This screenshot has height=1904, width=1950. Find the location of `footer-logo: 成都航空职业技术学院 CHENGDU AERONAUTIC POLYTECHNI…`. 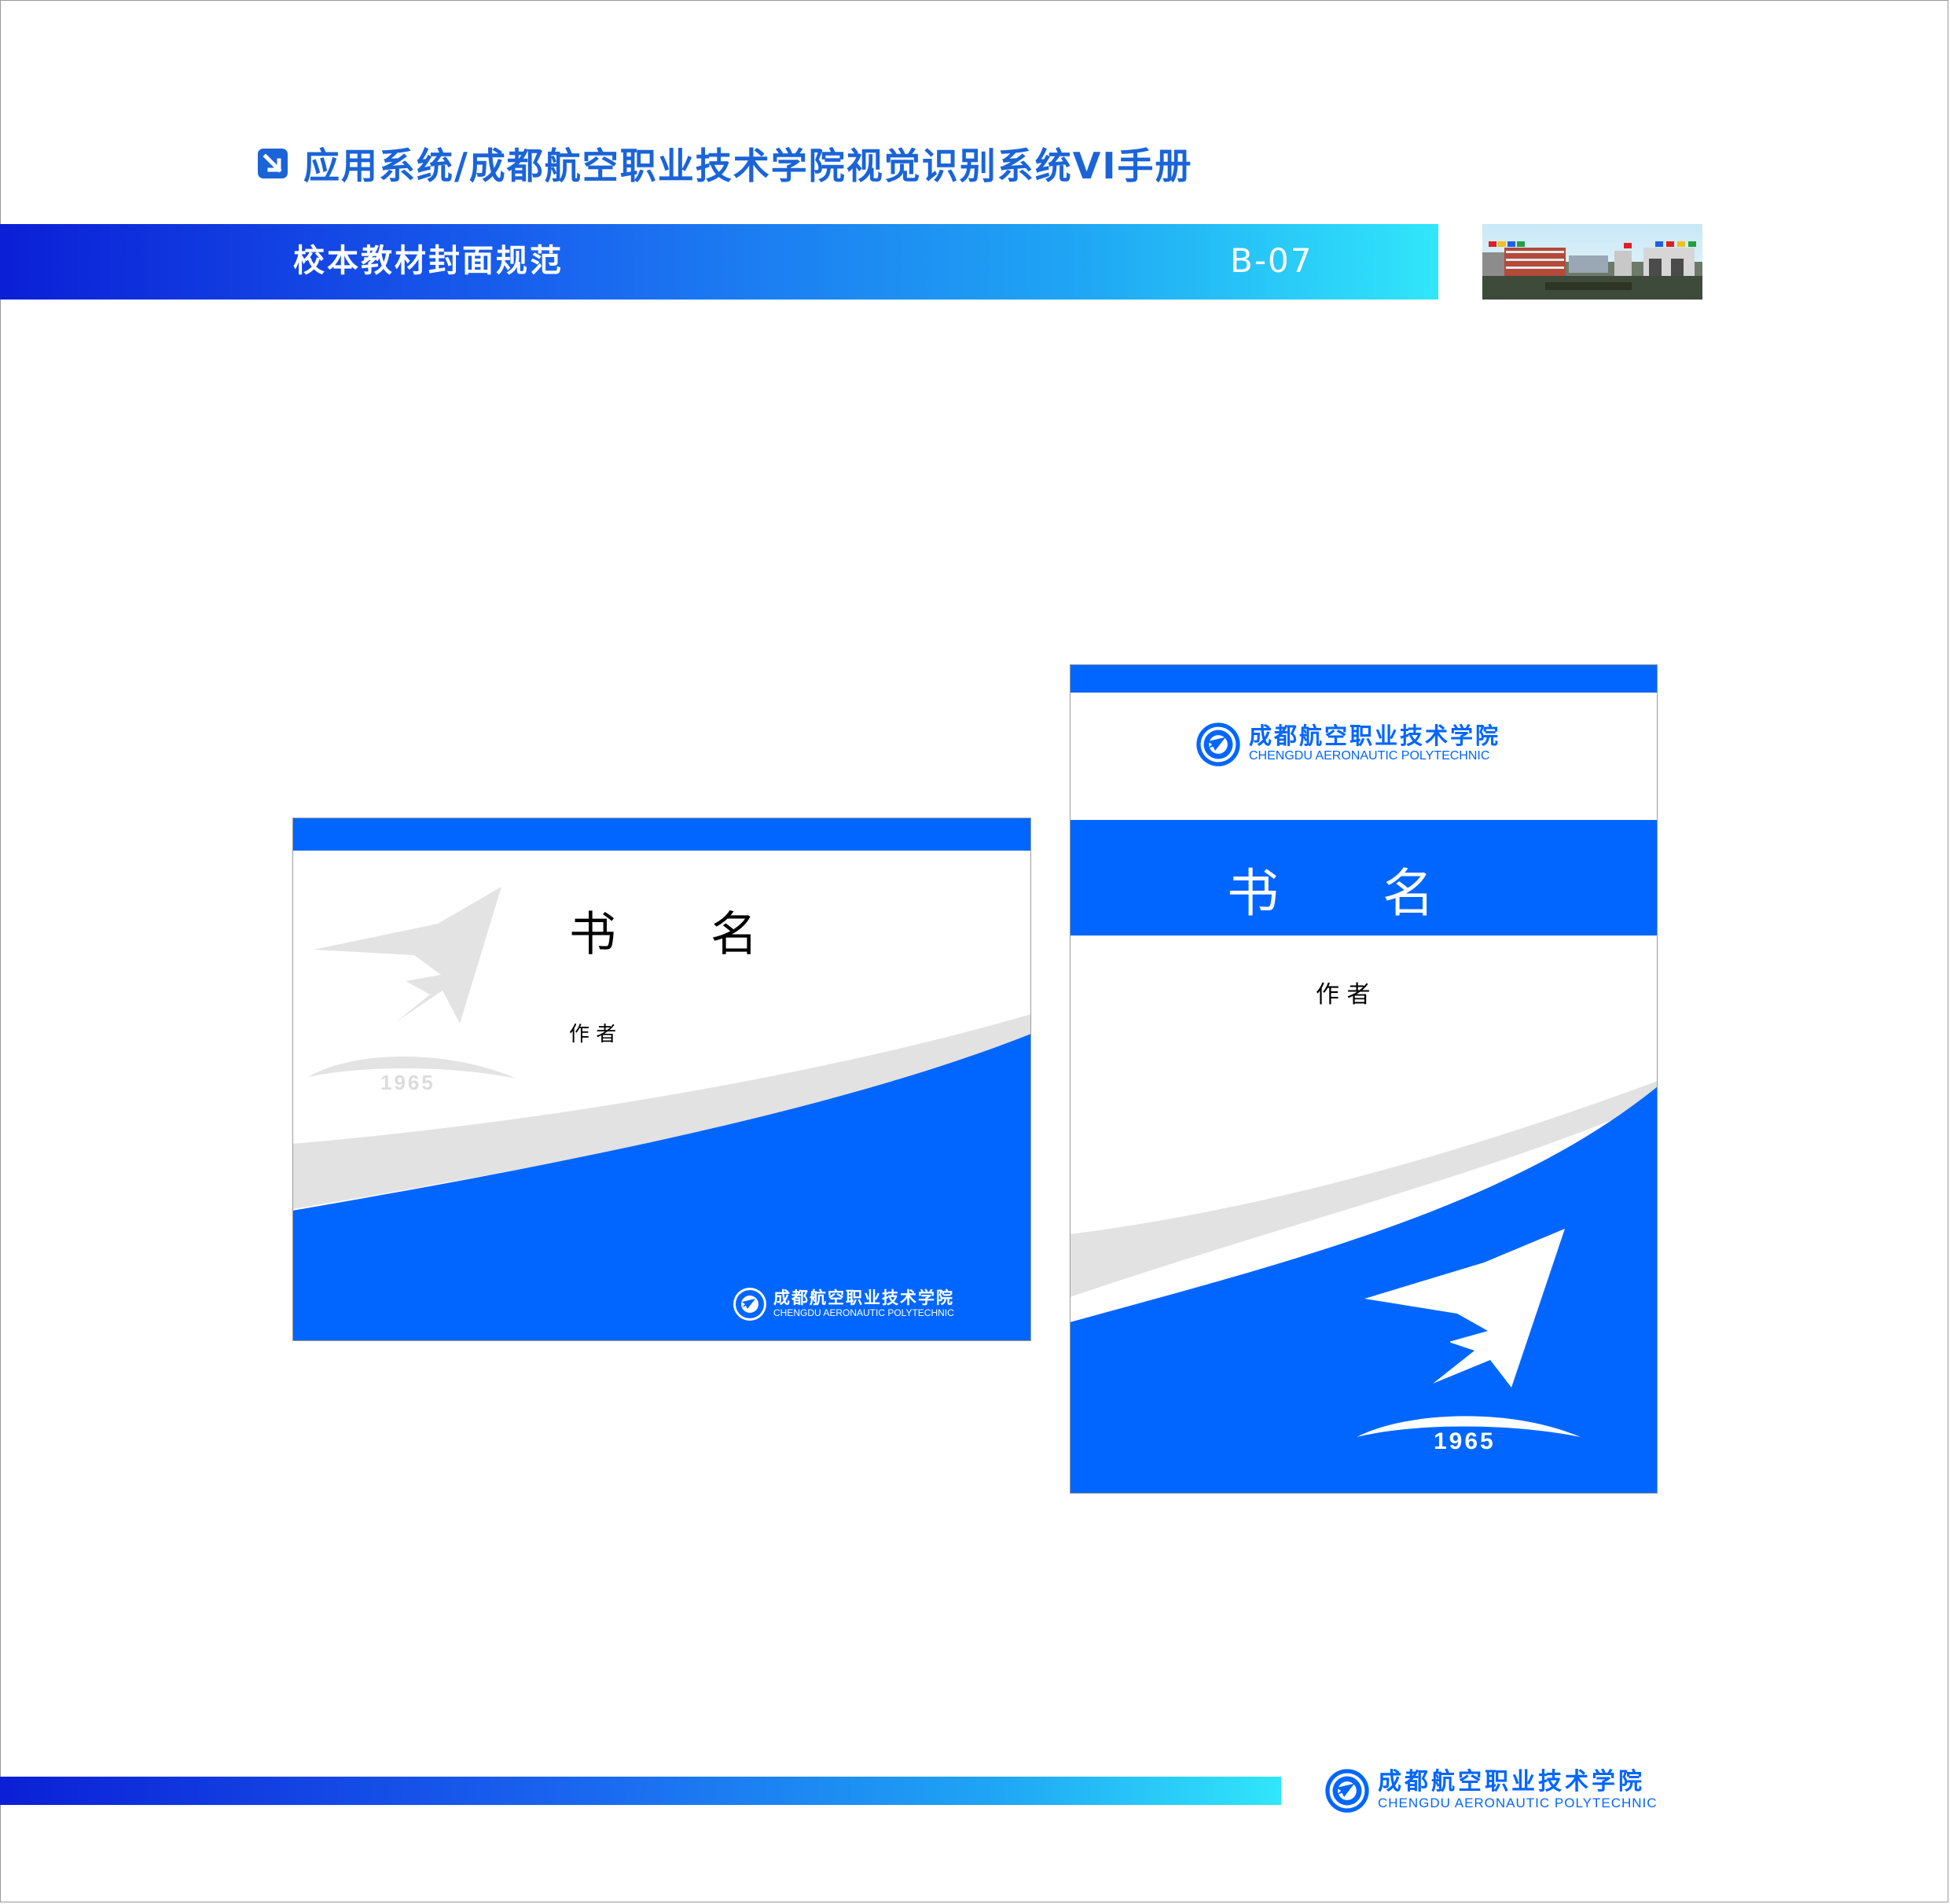

footer-logo: 成都航空职业技术学院 CHENGDU AERONAUTIC POLYTECHNI… is located at coordinates (1491, 1790).